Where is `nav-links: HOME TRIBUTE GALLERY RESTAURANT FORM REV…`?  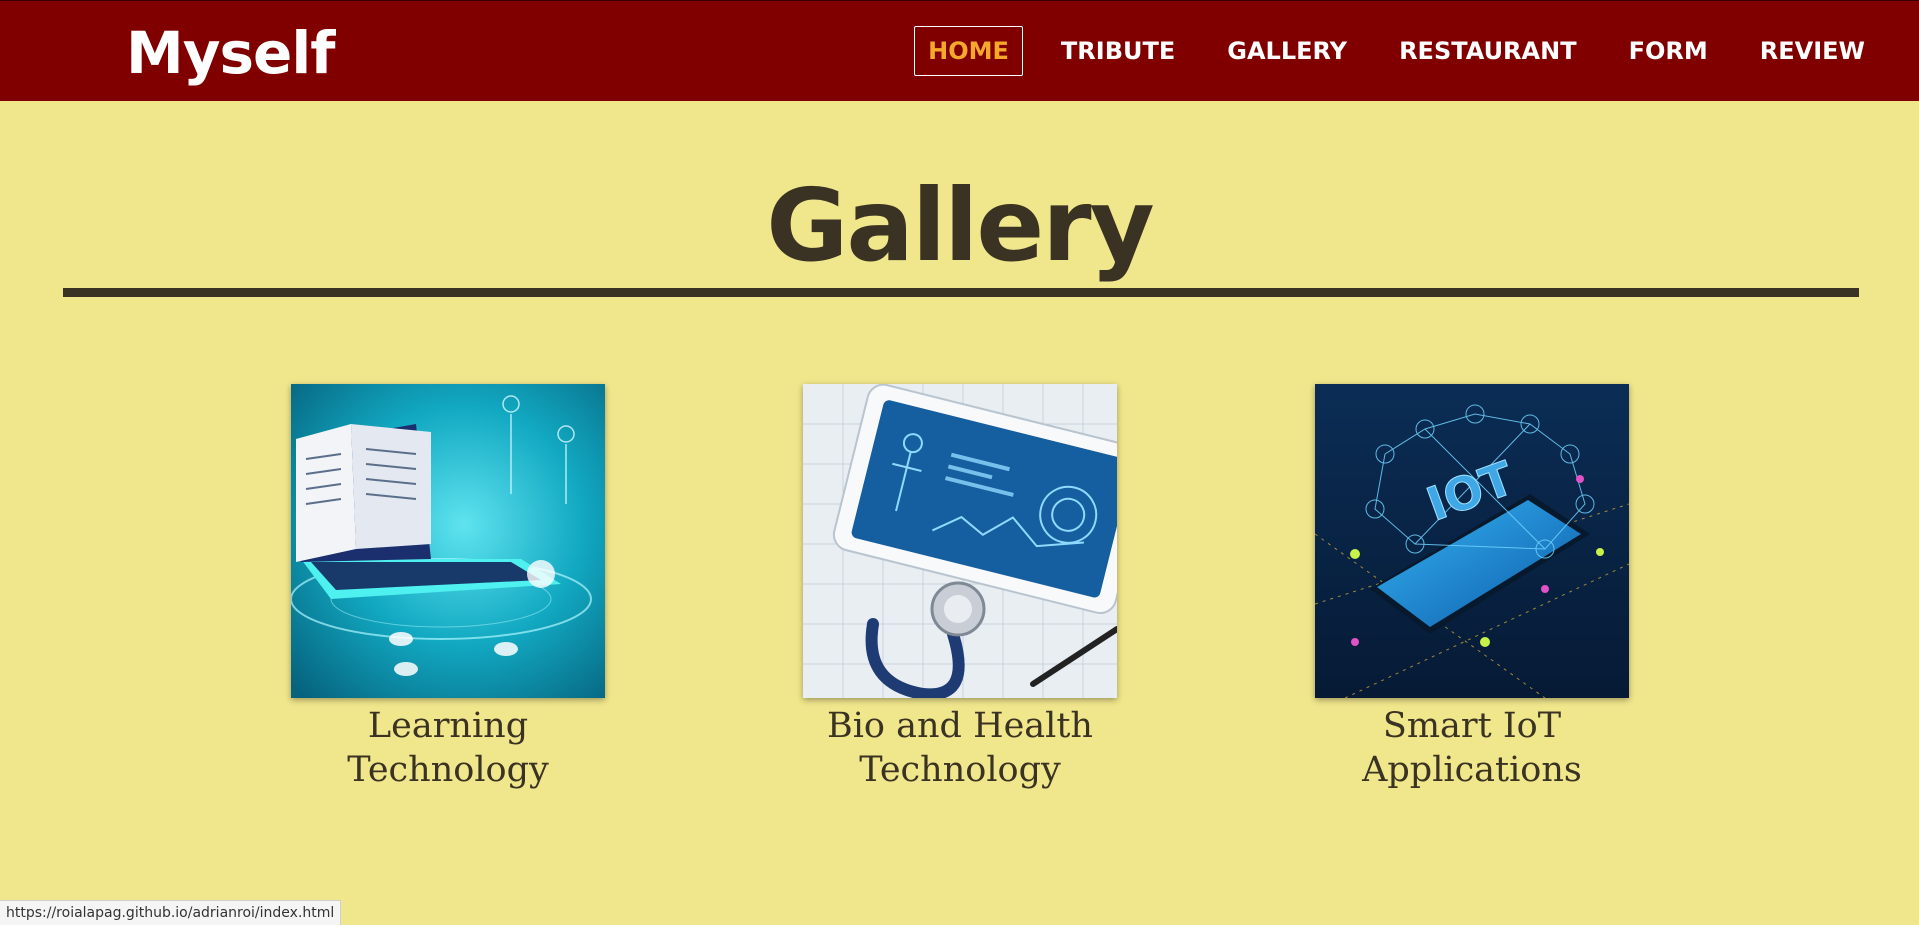
nav-links: HOME TRIBUTE GALLERY RESTAURANT FORM REV… is located at coordinates (1384, 51).